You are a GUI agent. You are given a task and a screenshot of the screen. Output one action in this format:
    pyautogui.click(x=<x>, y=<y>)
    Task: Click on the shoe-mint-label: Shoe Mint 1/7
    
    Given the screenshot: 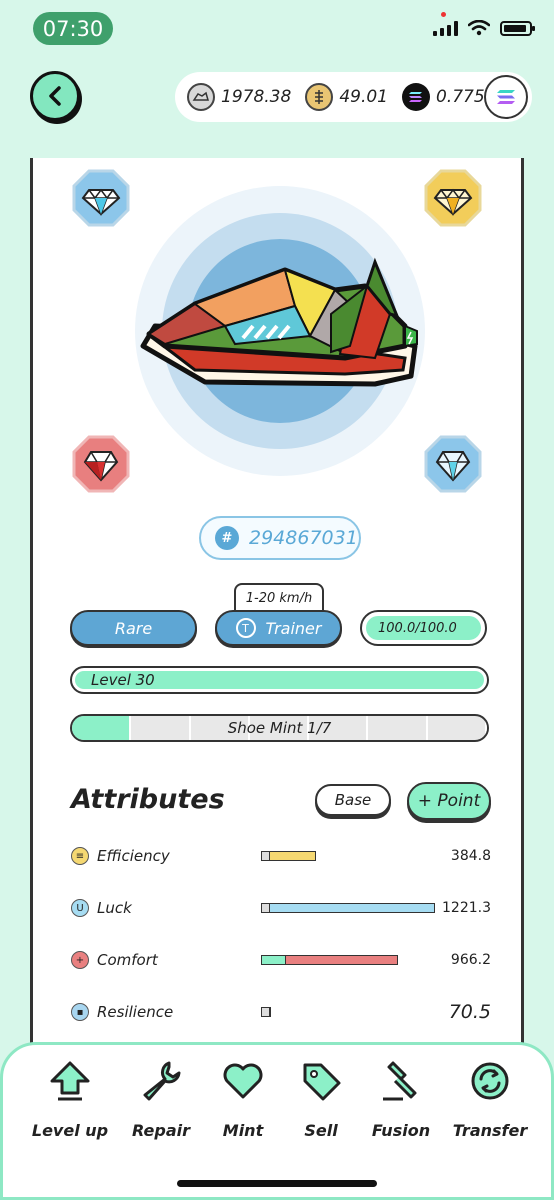 What is the action you would take?
    pyautogui.click(x=279, y=728)
    